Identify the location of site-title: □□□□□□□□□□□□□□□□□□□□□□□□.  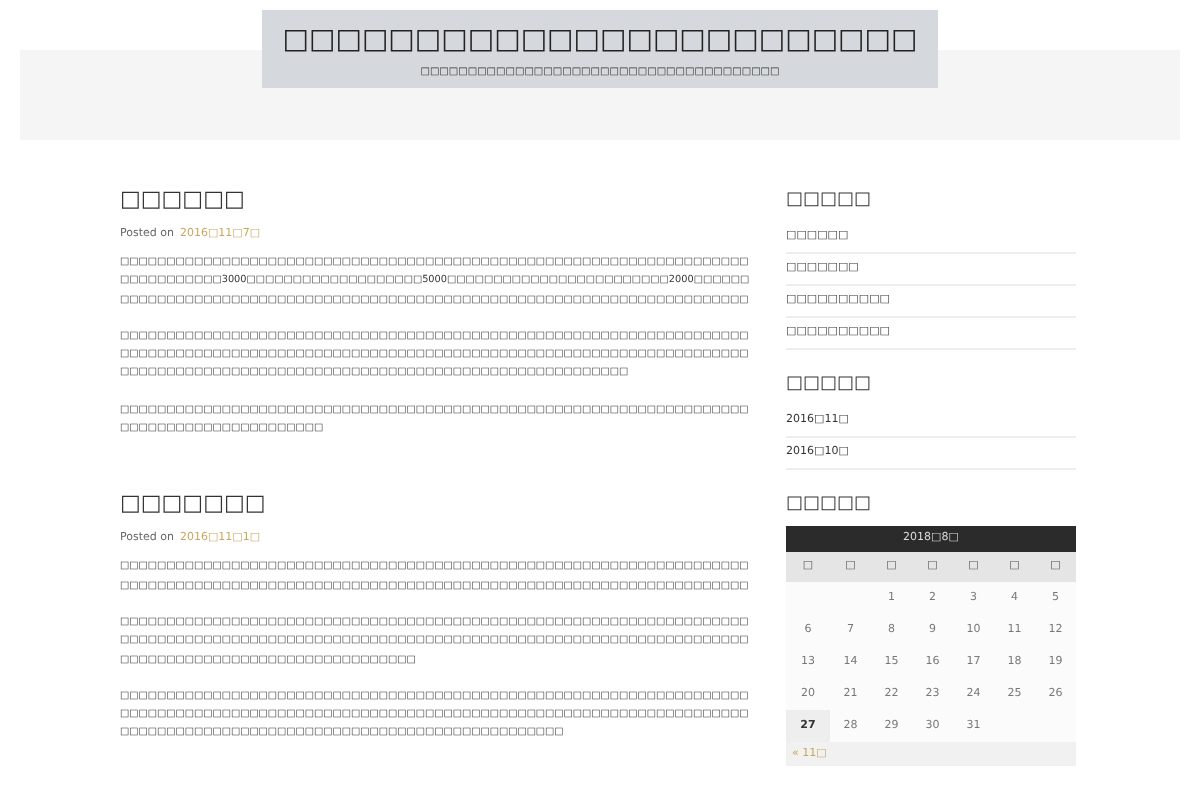
(600, 40).